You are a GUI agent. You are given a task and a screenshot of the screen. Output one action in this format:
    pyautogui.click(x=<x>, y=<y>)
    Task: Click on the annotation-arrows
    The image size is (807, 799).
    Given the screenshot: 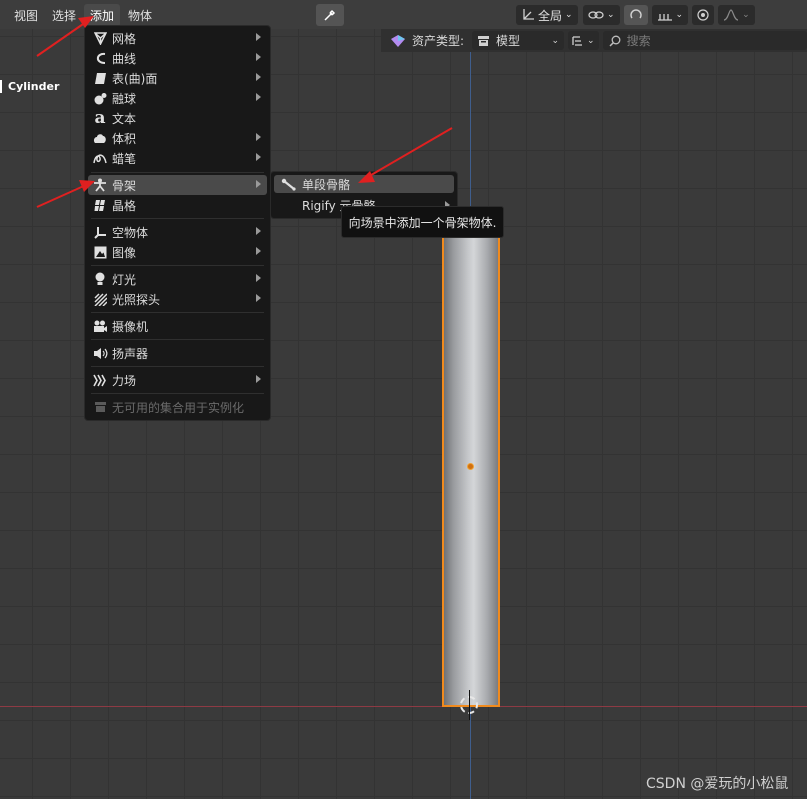 What is the action you would take?
    pyautogui.click(x=244, y=112)
    